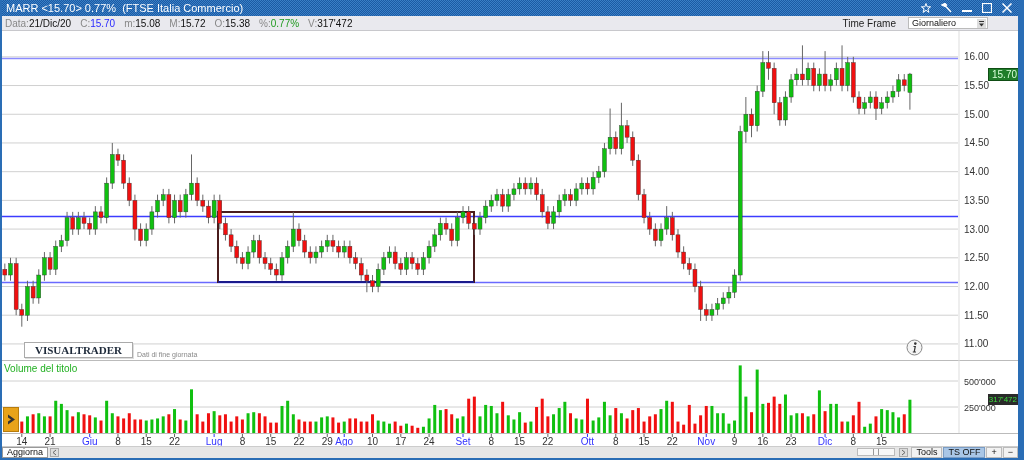  Describe the element at coordinates (706, 441) in the screenshot. I see `date-axis-label: Nov` at that location.